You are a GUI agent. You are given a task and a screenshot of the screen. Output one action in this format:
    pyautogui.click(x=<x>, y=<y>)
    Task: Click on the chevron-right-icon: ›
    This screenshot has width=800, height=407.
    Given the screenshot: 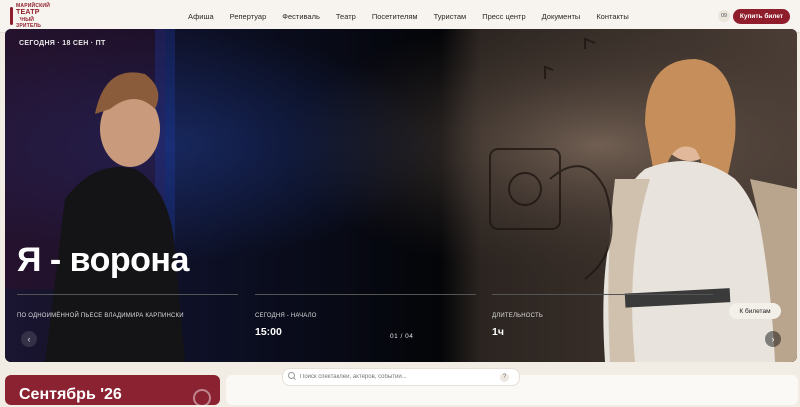 What is the action you would take?
    pyautogui.click(x=773, y=339)
    